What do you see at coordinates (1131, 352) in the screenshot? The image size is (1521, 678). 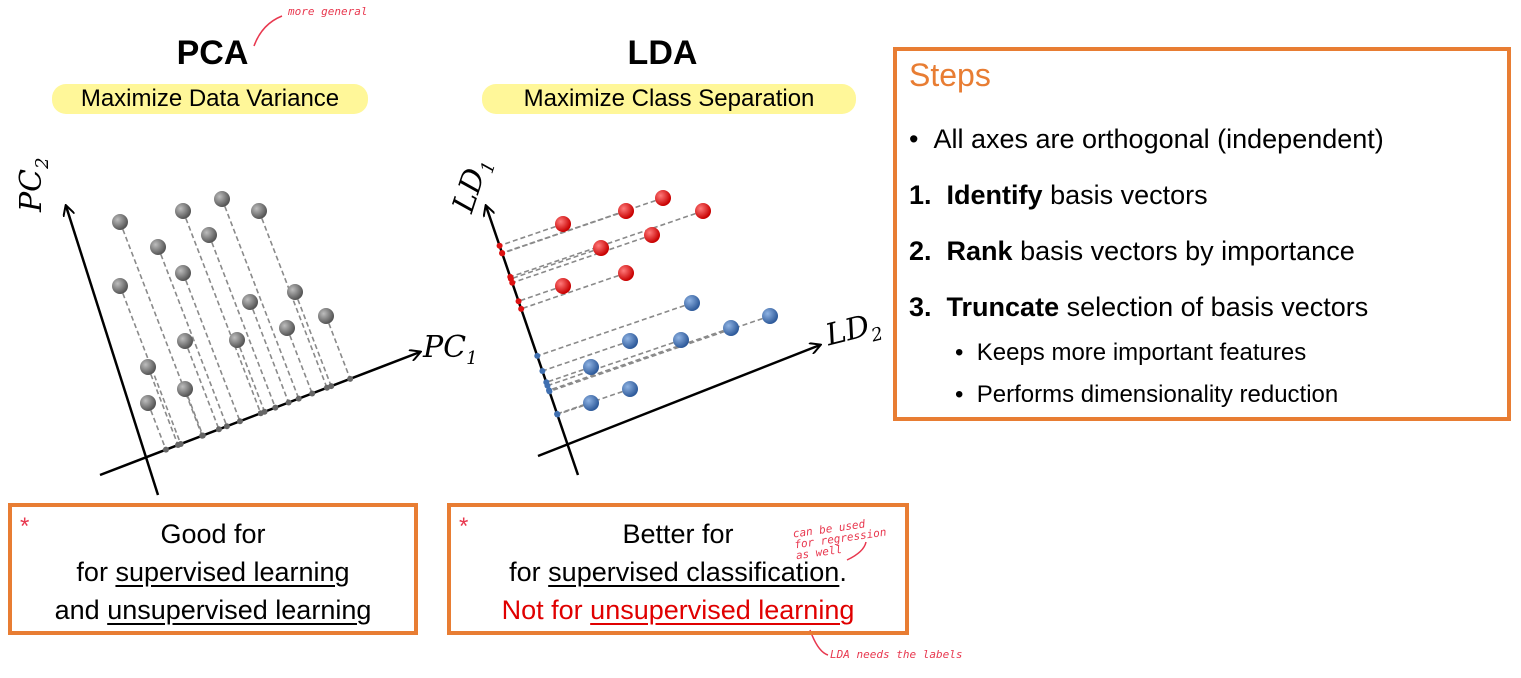 I see `step-3-subitem-1: • Keeps more important features` at bounding box center [1131, 352].